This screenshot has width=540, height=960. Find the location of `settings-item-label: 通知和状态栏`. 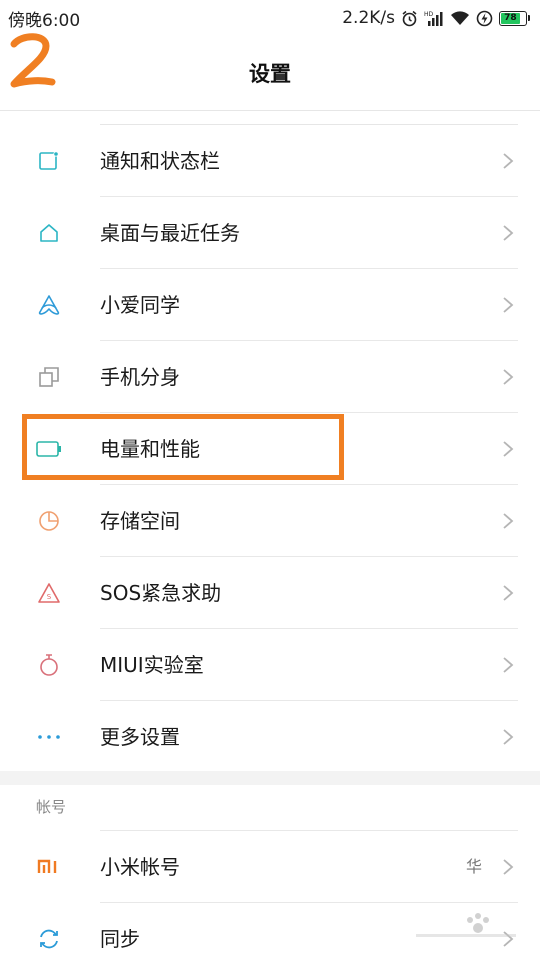

settings-item-label: 通知和状态栏 is located at coordinates (160, 161).